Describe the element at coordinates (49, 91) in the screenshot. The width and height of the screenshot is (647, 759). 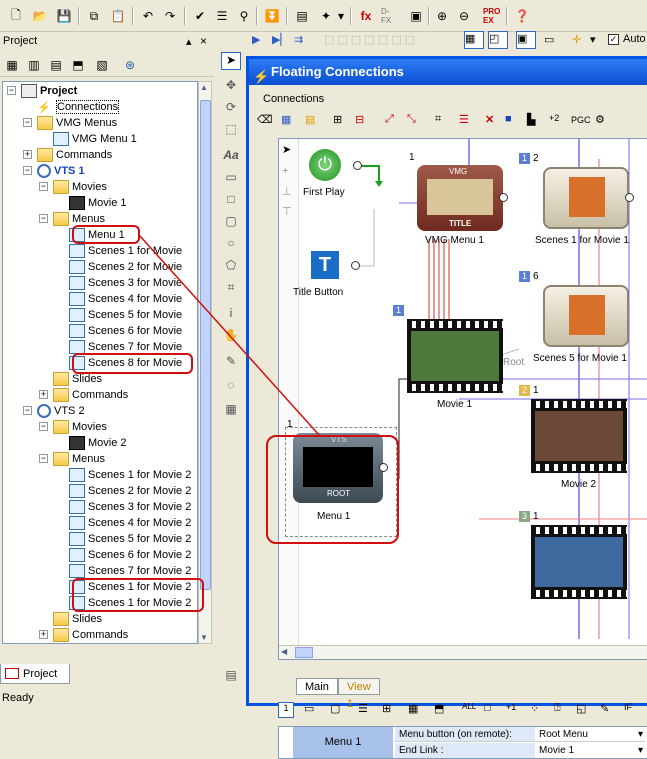
I see `tree-item: Project` at that location.